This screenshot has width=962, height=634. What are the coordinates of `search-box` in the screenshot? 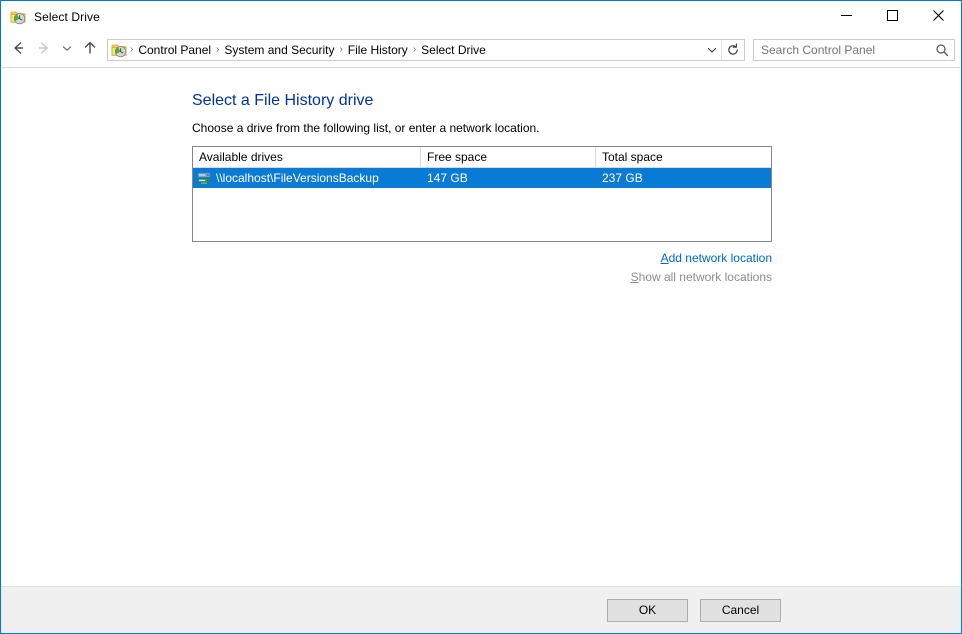 It's located at (854, 49).